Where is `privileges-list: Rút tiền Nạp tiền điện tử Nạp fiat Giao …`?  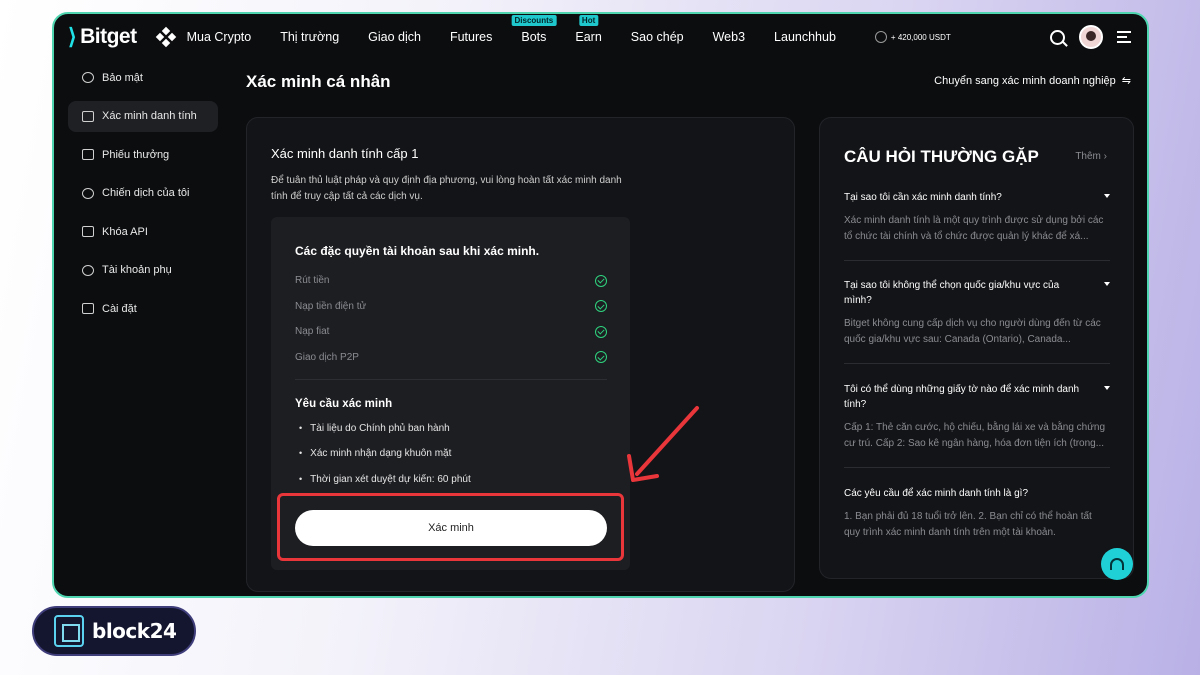 privileges-list: Rút tiền Nạp tiền điện tử Nạp fiat Giao … is located at coordinates (451, 319).